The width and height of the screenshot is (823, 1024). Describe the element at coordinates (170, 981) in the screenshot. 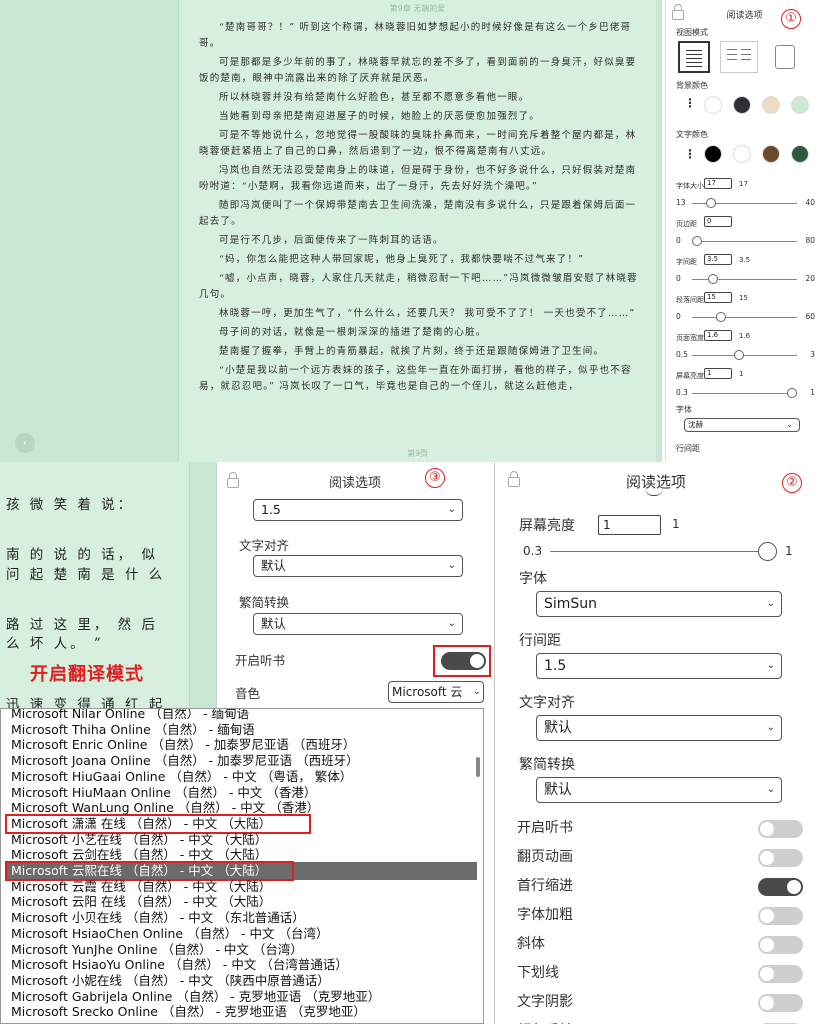

I see `voice-option: Microsoft 小妮在线 （自然） - 中文 （陕西中原普通话）` at that location.